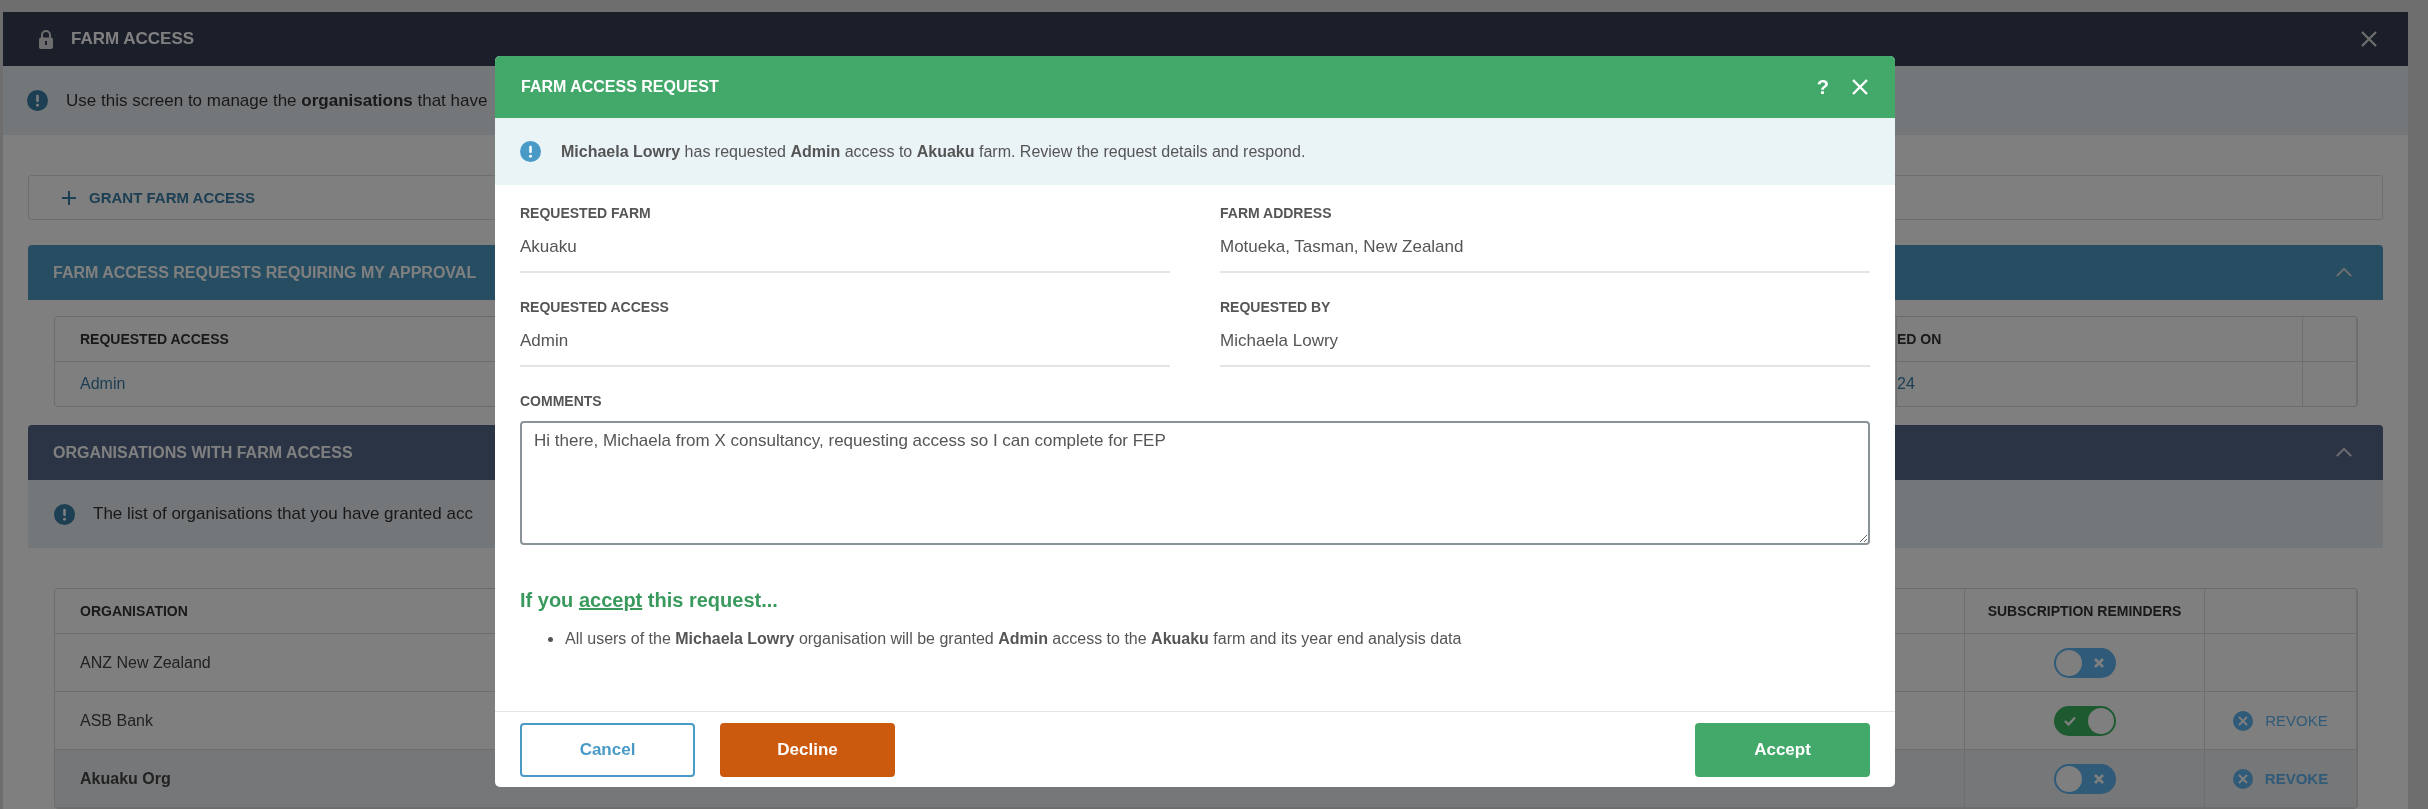  Describe the element at coordinates (1545, 255) in the screenshot. I see `field-value: Motueka, Tasman, New Zealand` at that location.